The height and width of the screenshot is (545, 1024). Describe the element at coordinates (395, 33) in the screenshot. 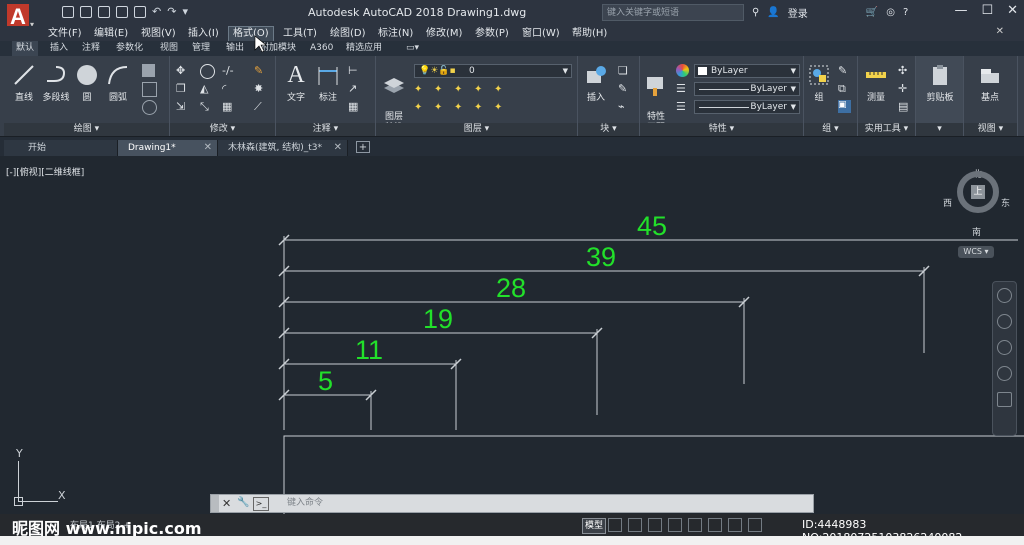

I see `menu-dimension: 标注(N)` at that location.